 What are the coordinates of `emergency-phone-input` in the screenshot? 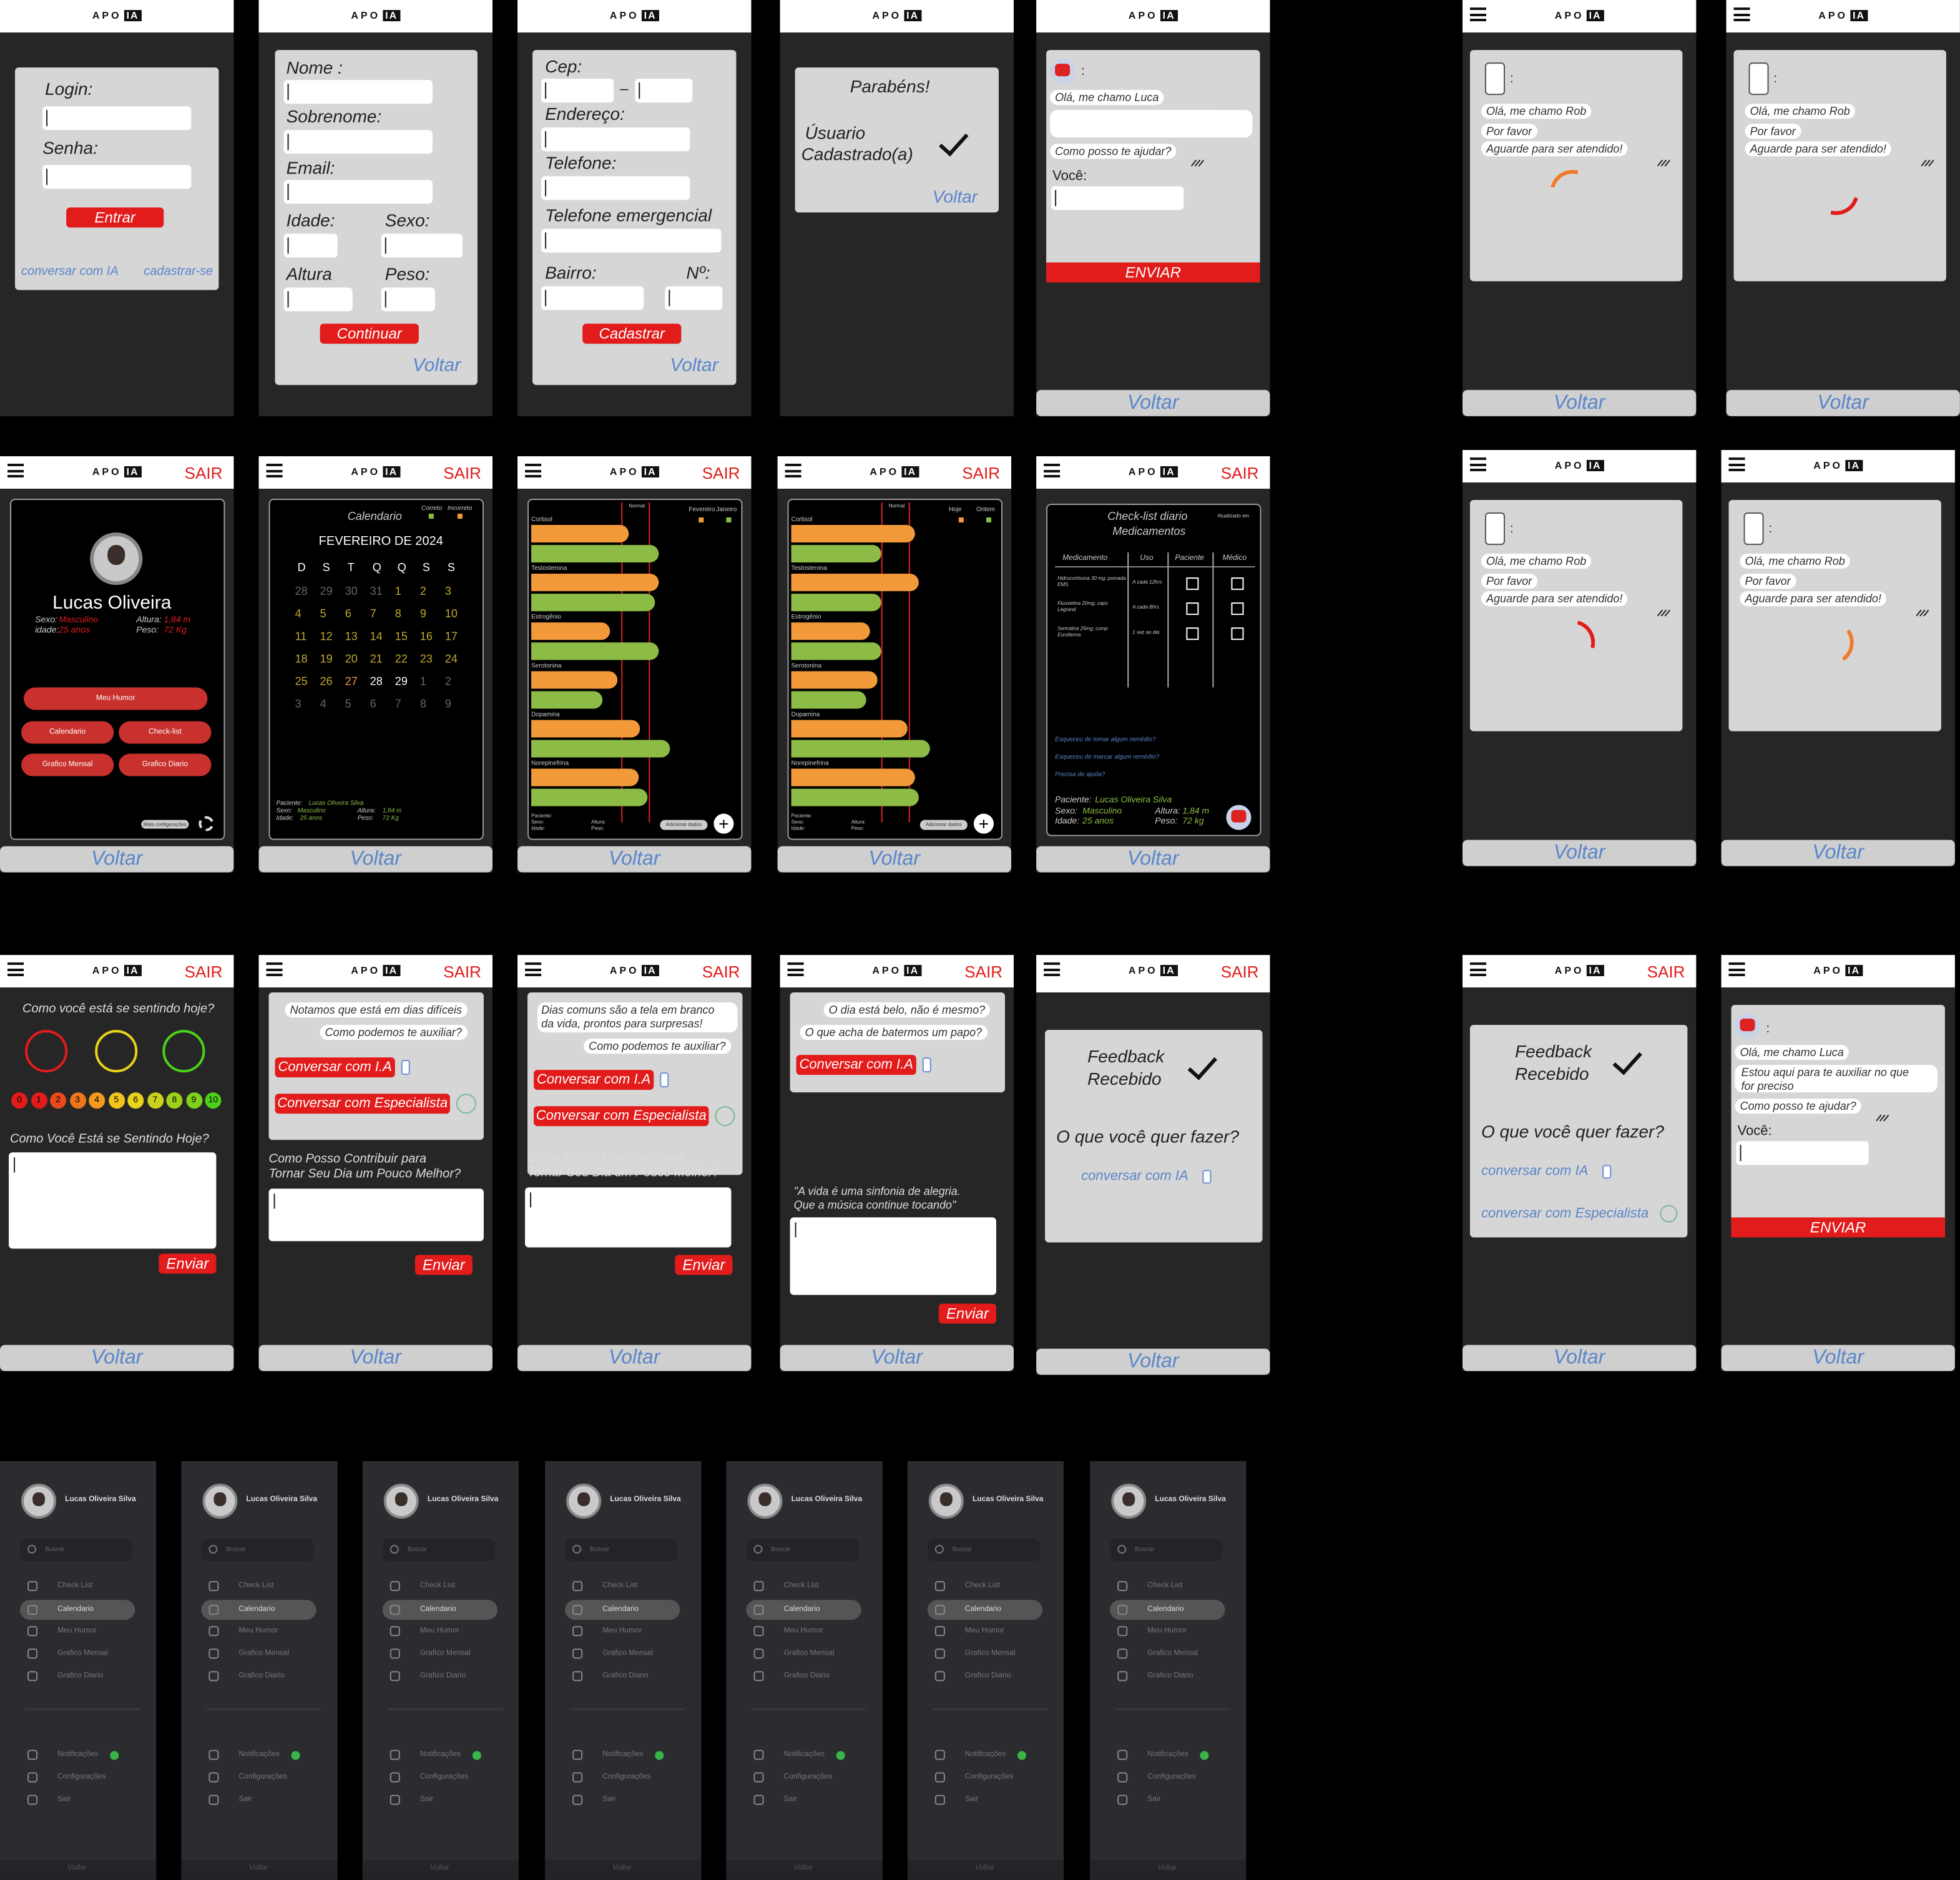 It's located at (631, 240).